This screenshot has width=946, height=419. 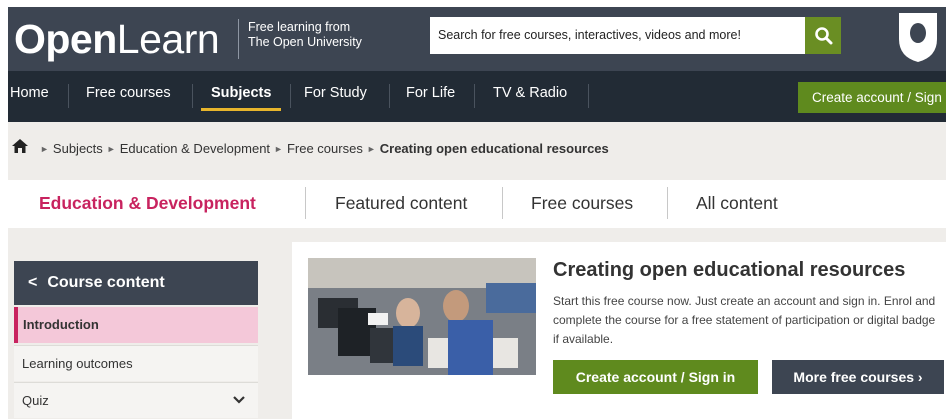 I want to click on open-university-shield-icon, so click(x=918, y=37).